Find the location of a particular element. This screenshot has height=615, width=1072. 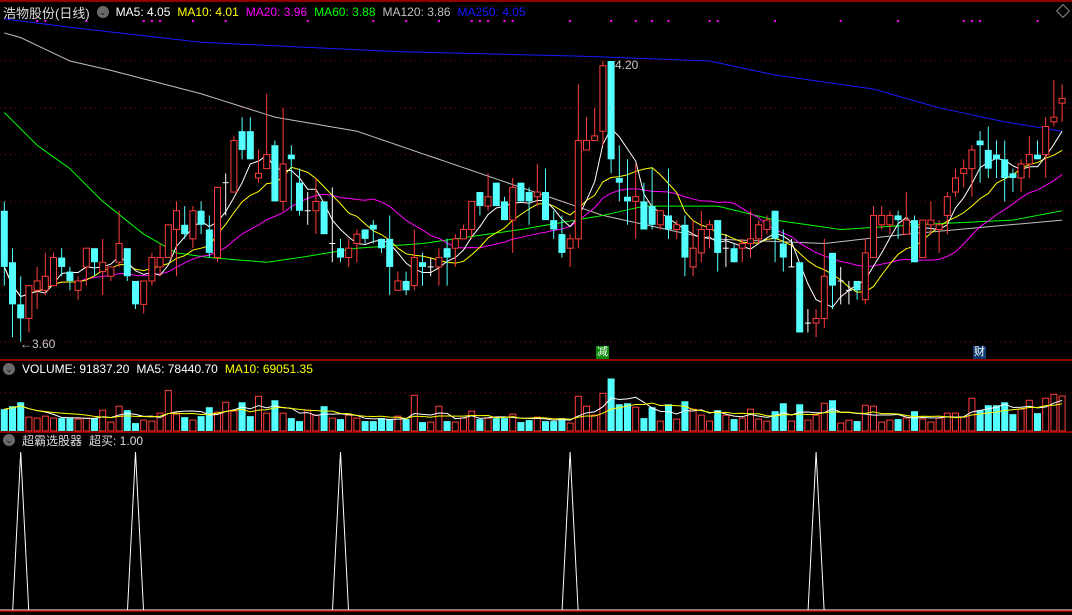

volume-bars is located at coordinates (533, 405).